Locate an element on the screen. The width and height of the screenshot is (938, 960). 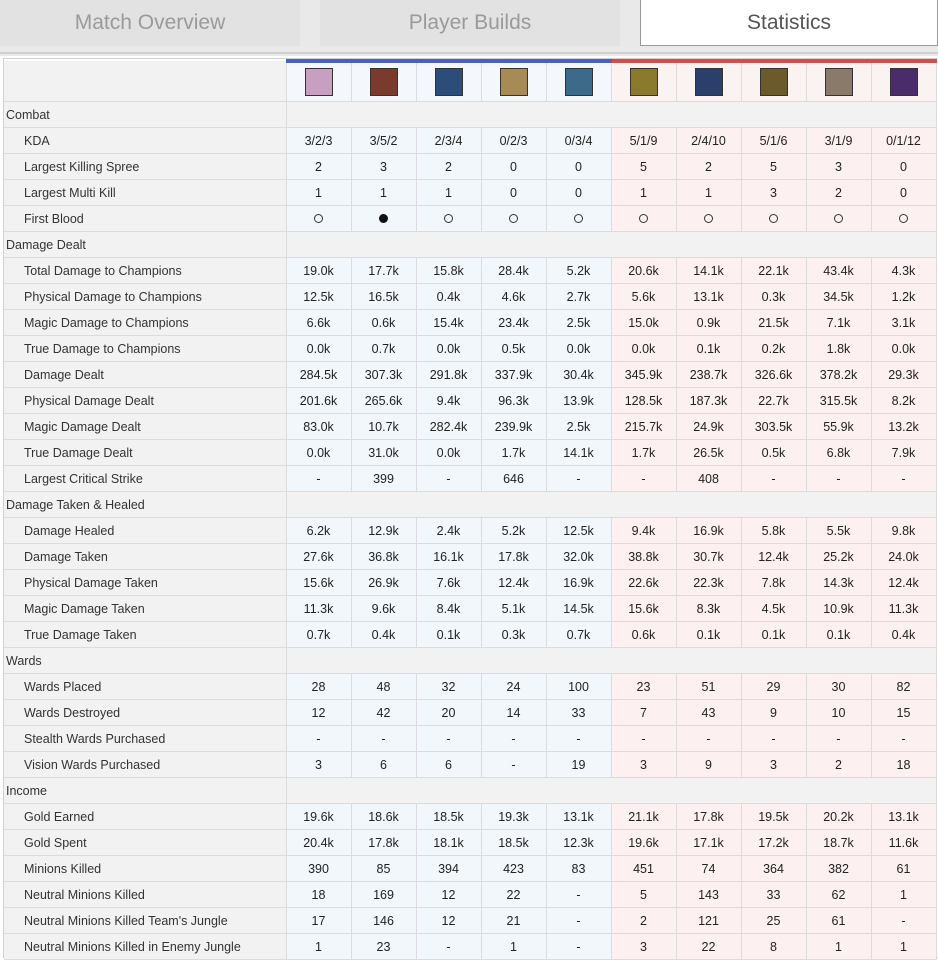
champion-8-portrait-icon is located at coordinates (773, 82).